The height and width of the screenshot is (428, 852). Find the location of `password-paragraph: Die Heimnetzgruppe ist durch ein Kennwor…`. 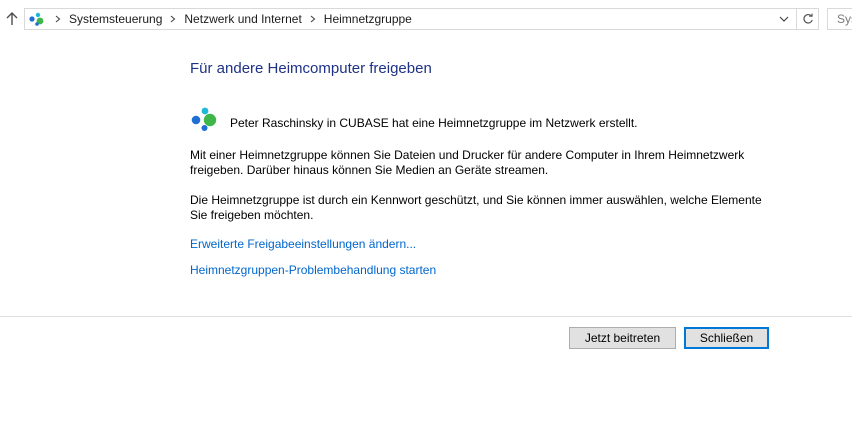

password-paragraph: Die Heimnetzgruppe ist durch ein Kennwor… is located at coordinates (476, 207).